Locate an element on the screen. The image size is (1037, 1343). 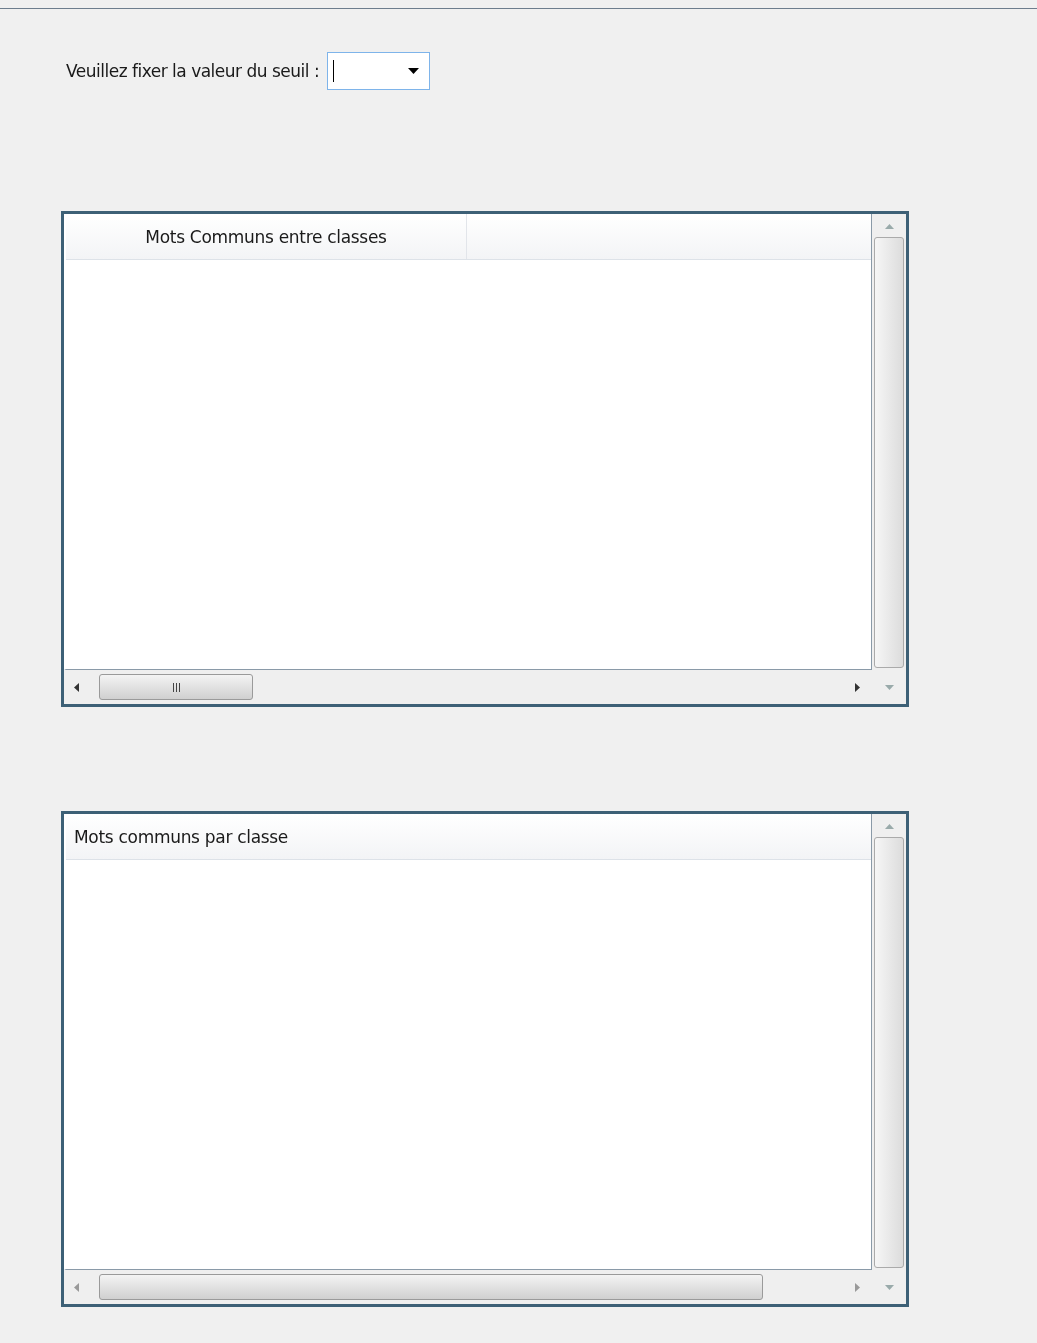
scroll-right-arrow-icon is located at coordinates (857, 687).